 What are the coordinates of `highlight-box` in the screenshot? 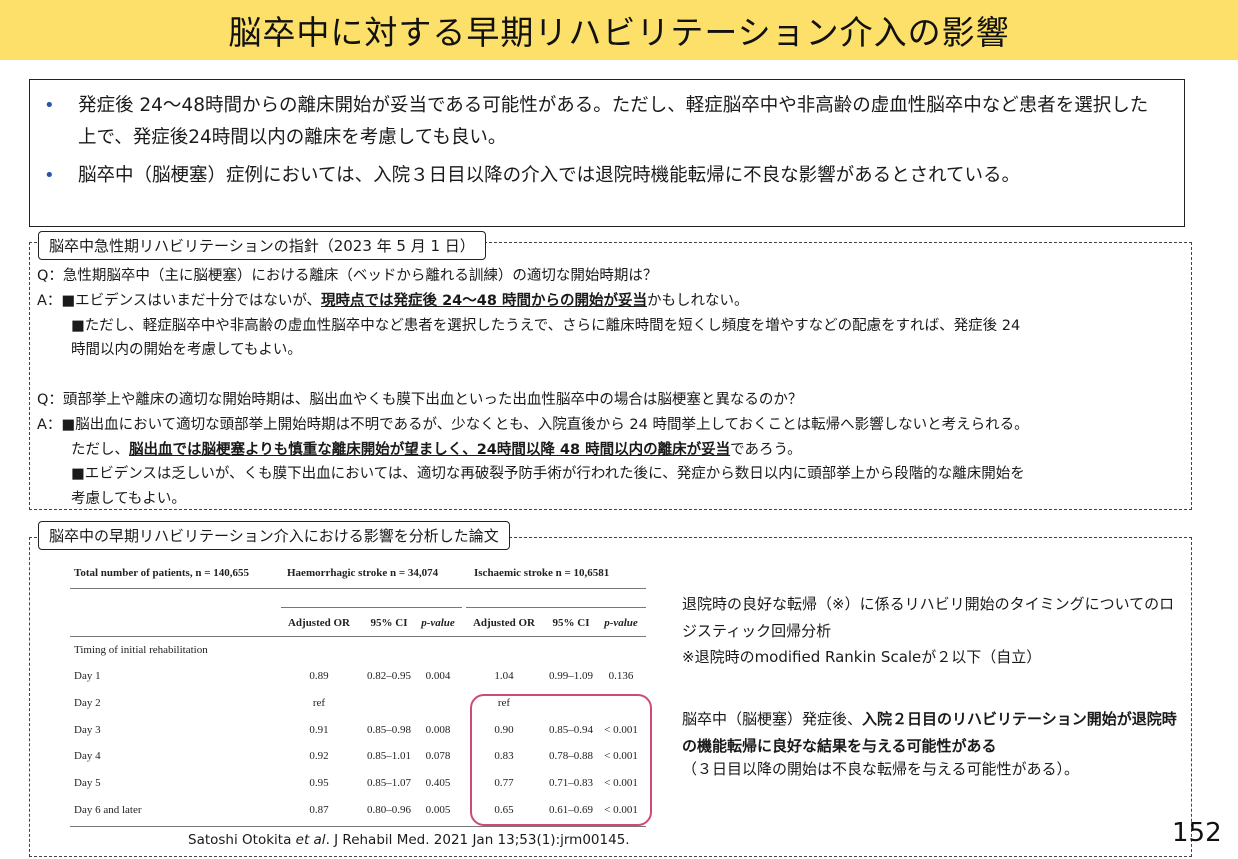 It's located at (561, 760).